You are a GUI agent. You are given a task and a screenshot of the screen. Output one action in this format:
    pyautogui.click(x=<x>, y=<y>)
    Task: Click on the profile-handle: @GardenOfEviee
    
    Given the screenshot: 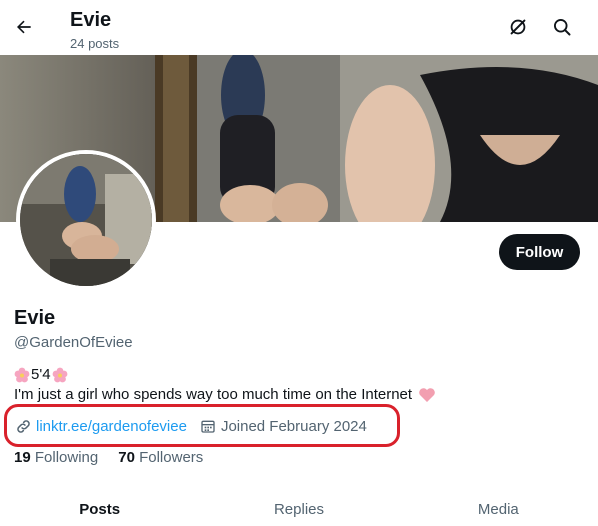 What is the action you would take?
    pyautogui.click(x=73, y=342)
    